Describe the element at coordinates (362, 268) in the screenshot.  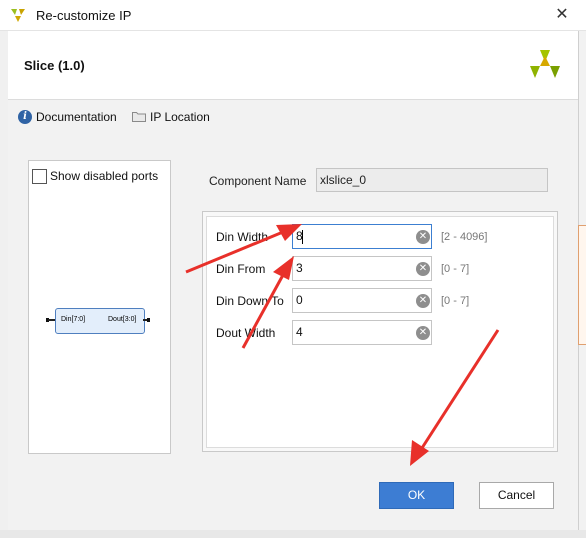
I see `din-from-input: 3` at that location.